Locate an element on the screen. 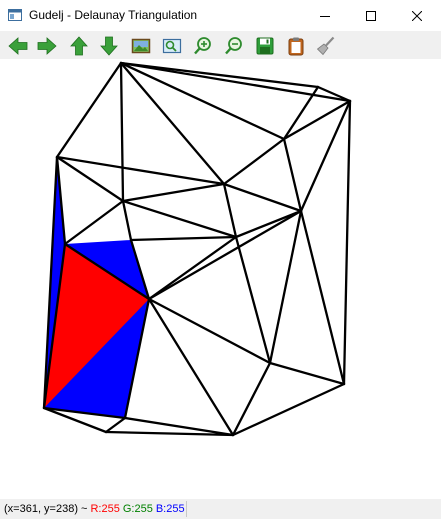  image-icon is located at coordinates (141, 46).